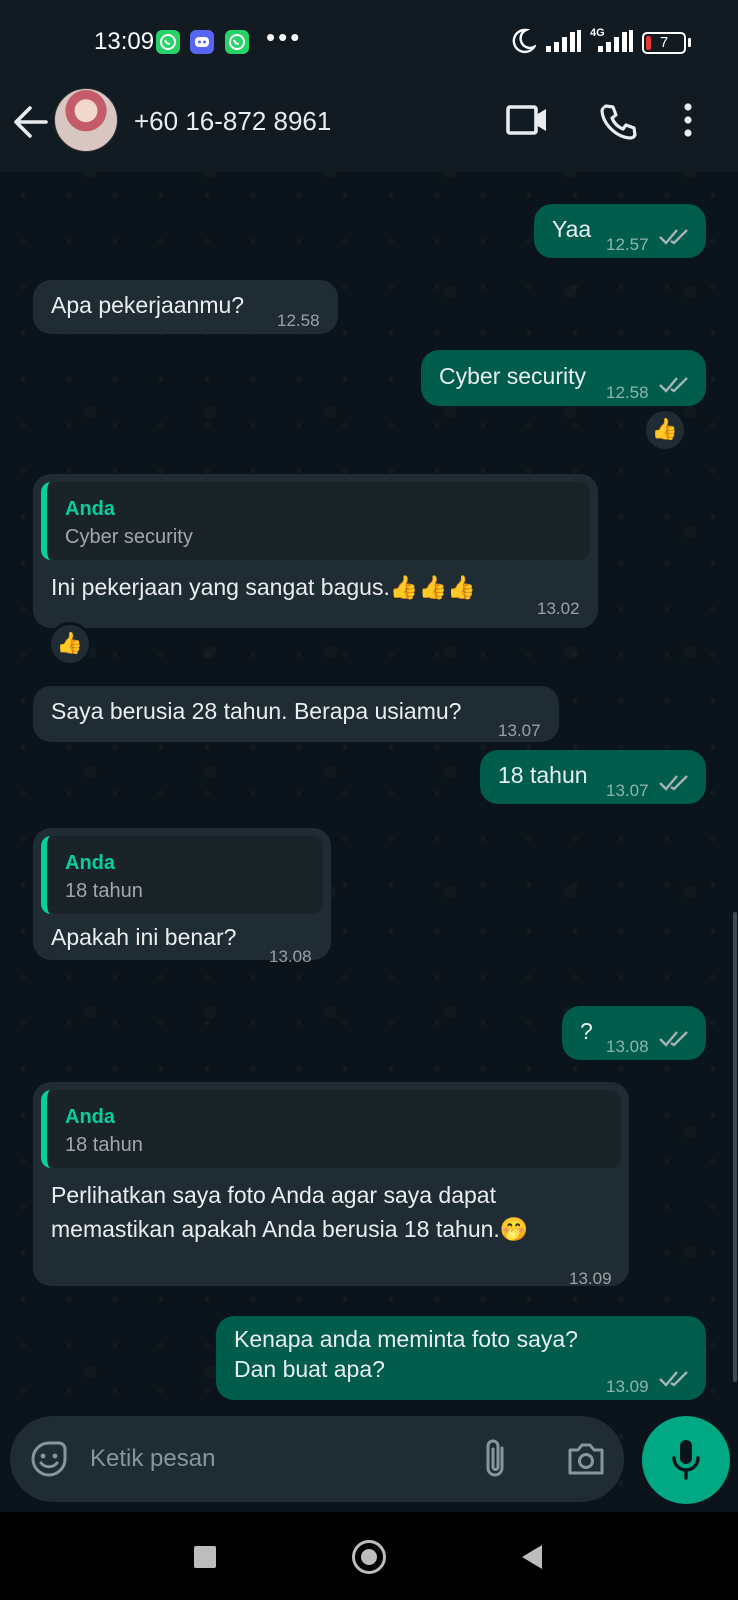  I want to click on message-text: ?, so click(586, 1031).